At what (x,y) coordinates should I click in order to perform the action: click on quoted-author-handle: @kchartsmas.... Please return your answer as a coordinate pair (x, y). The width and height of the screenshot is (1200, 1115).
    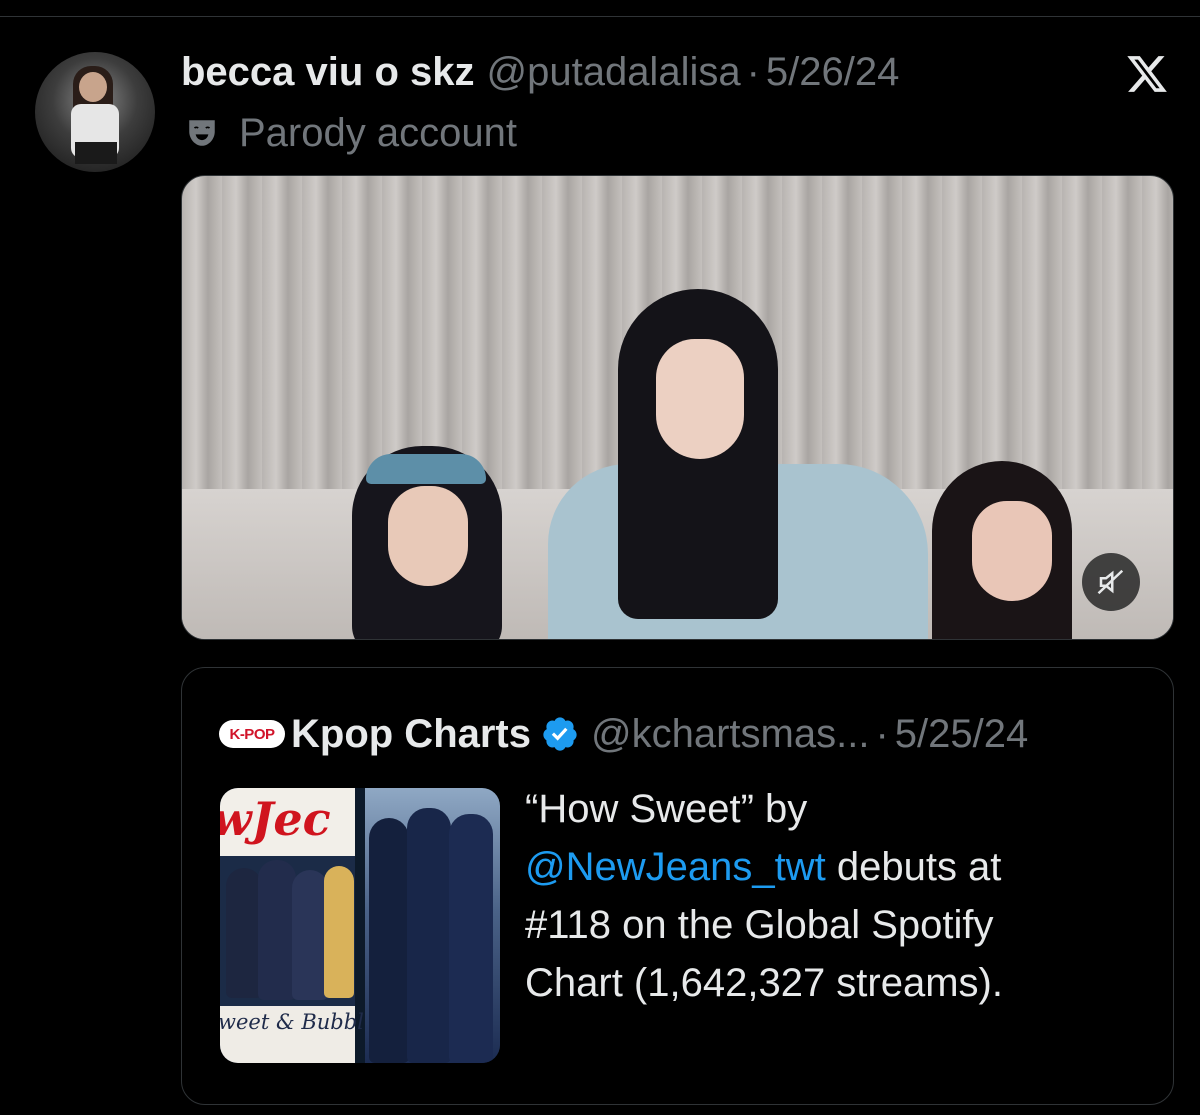
    Looking at the image, I should click on (730, 734).